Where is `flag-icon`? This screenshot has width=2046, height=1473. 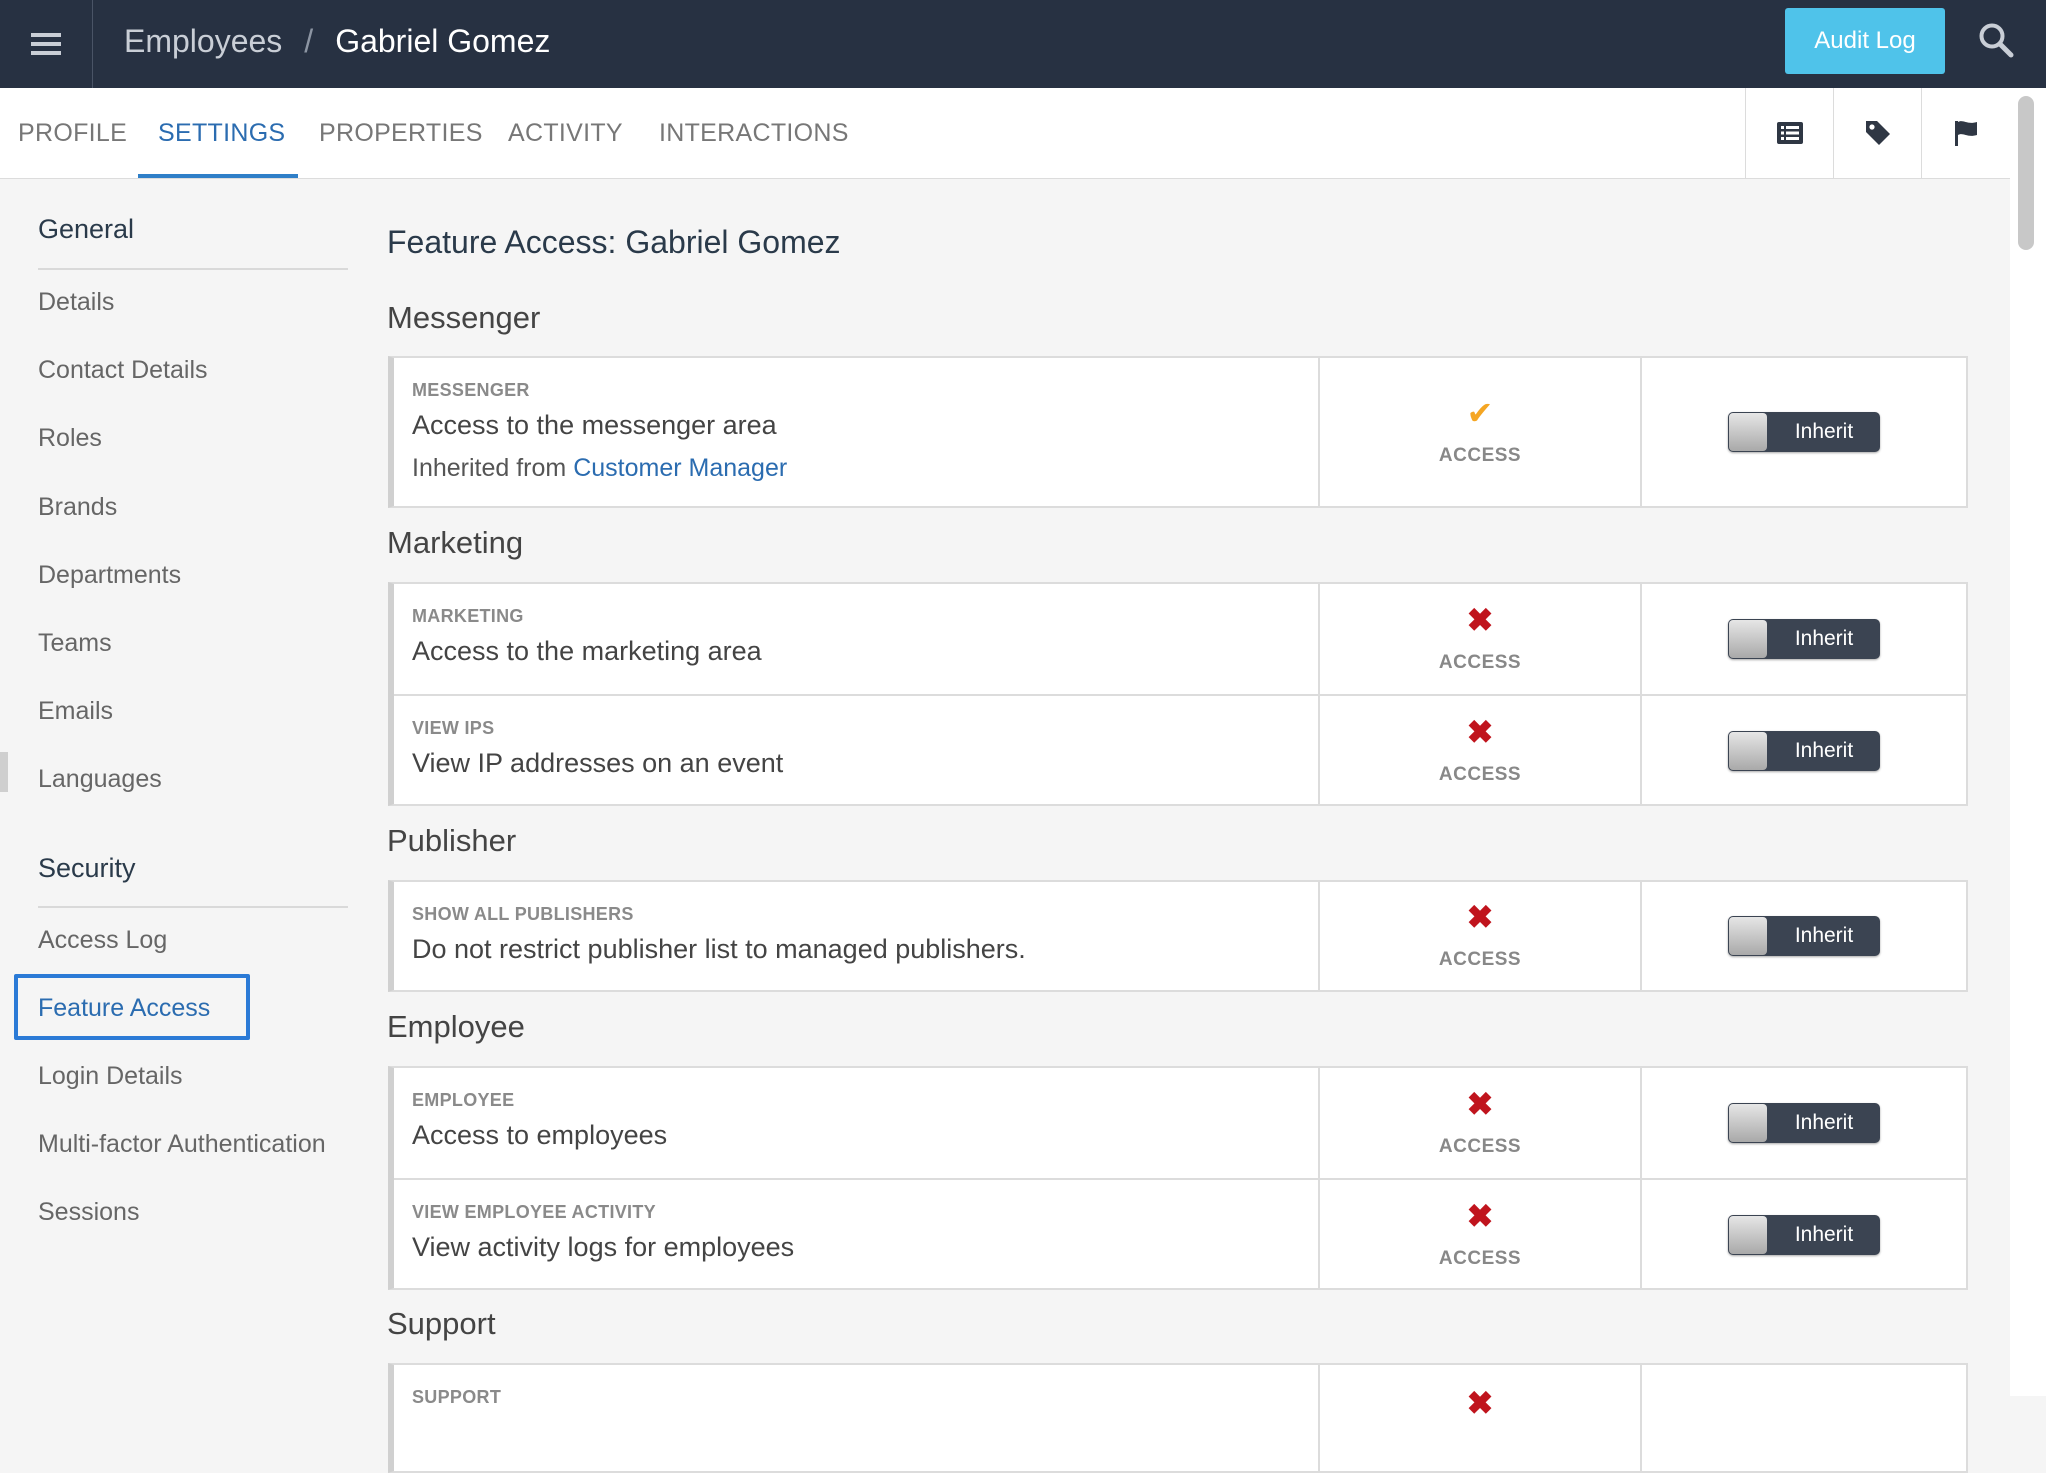 flag-icon is located at coordinates (1965, 133).